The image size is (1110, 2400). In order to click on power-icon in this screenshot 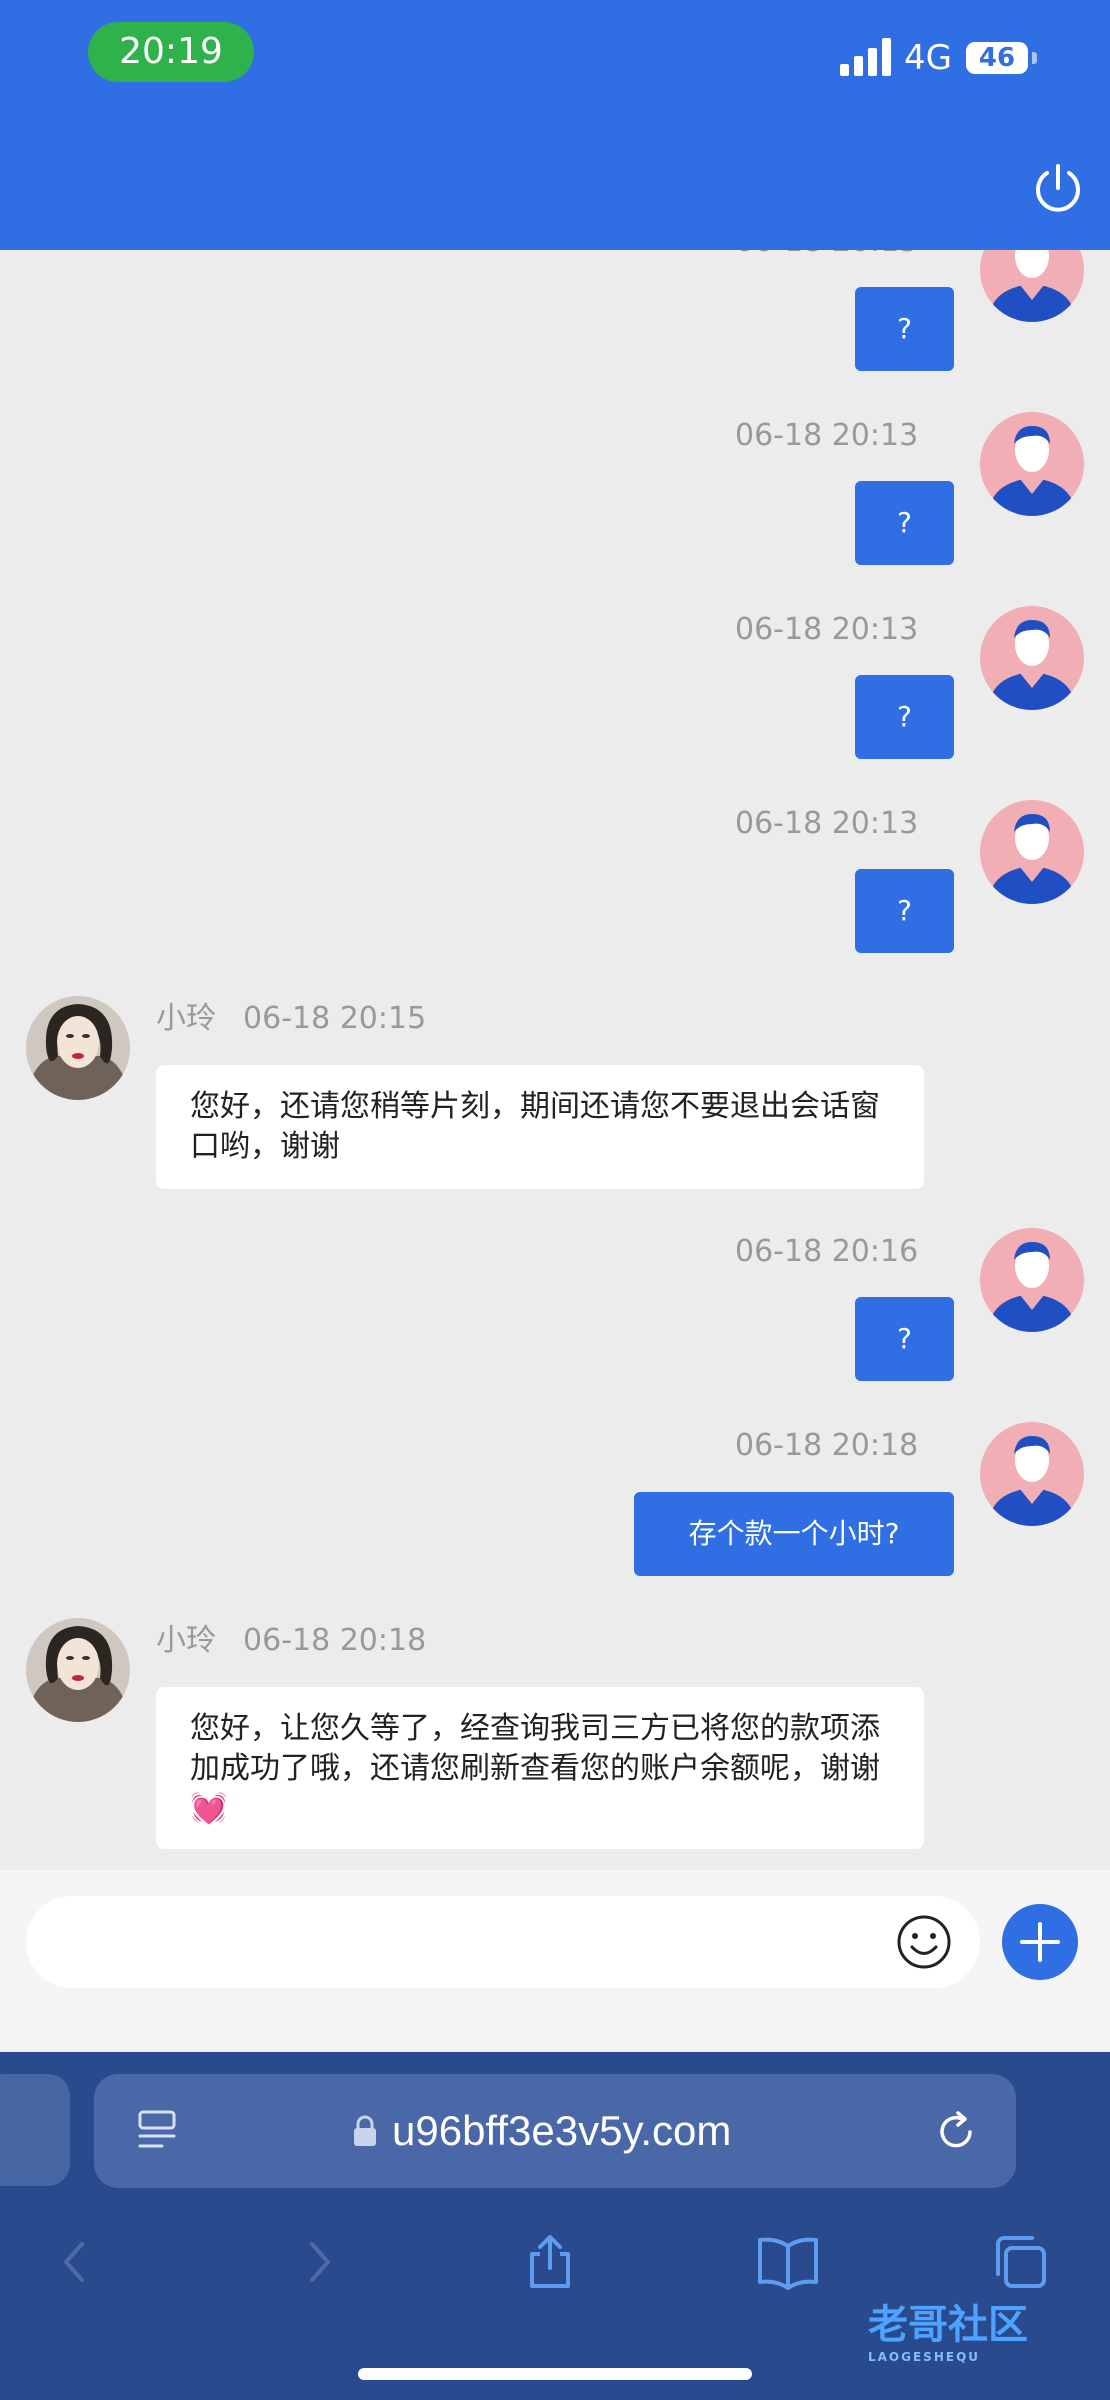, I will do `click(1058, 188)`.